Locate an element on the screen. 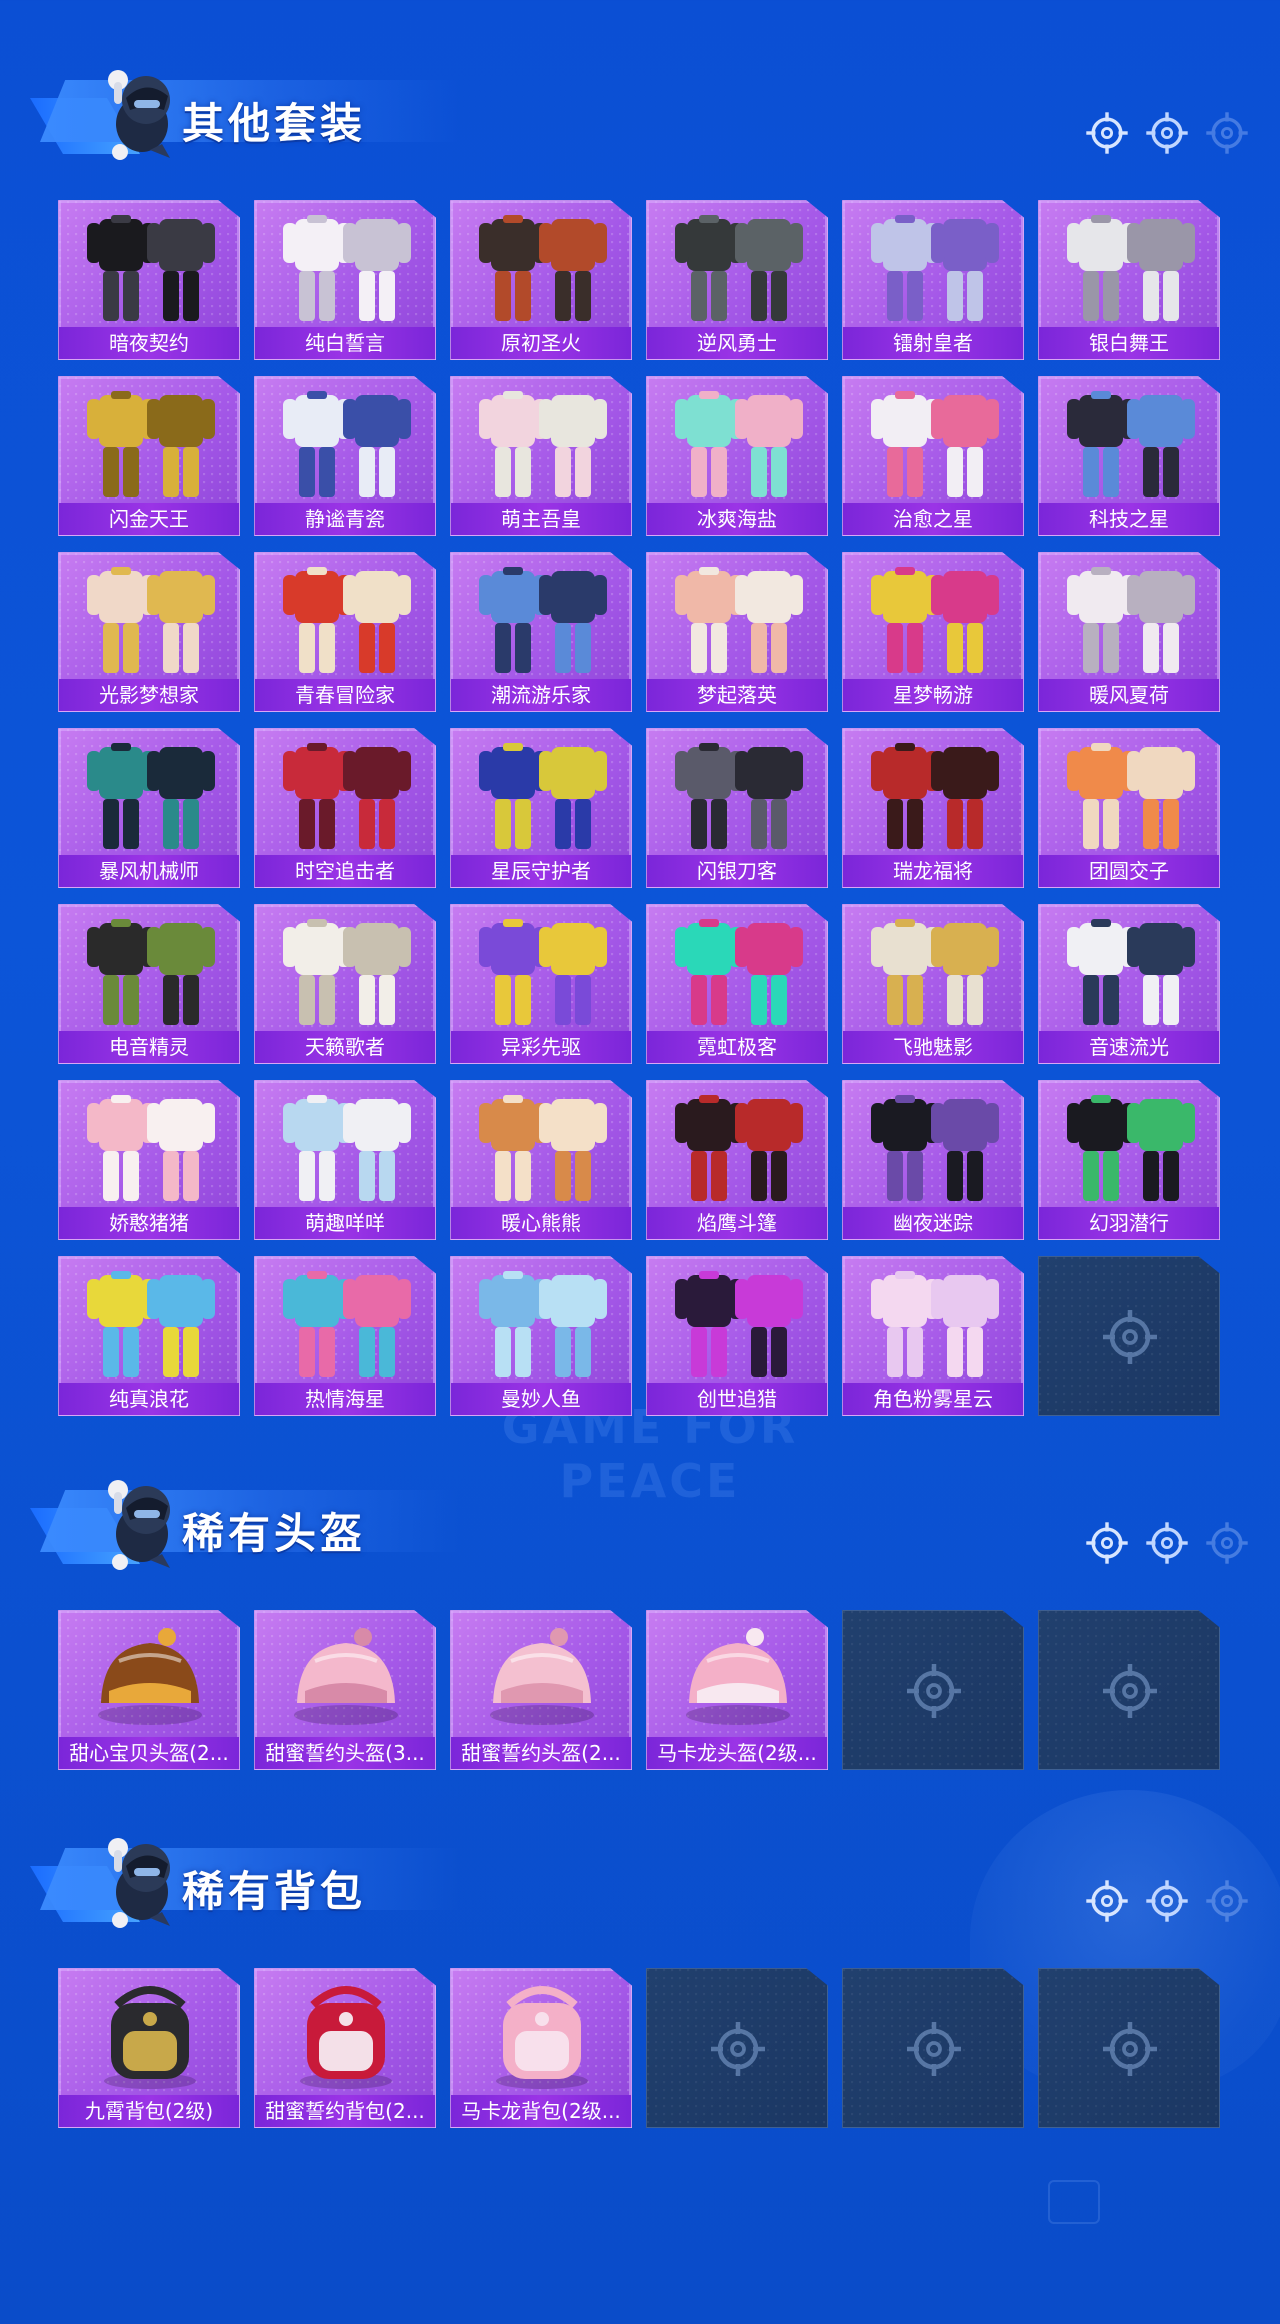  item-card: 角色粉雾星云 is located at coordinates (933, 1336).